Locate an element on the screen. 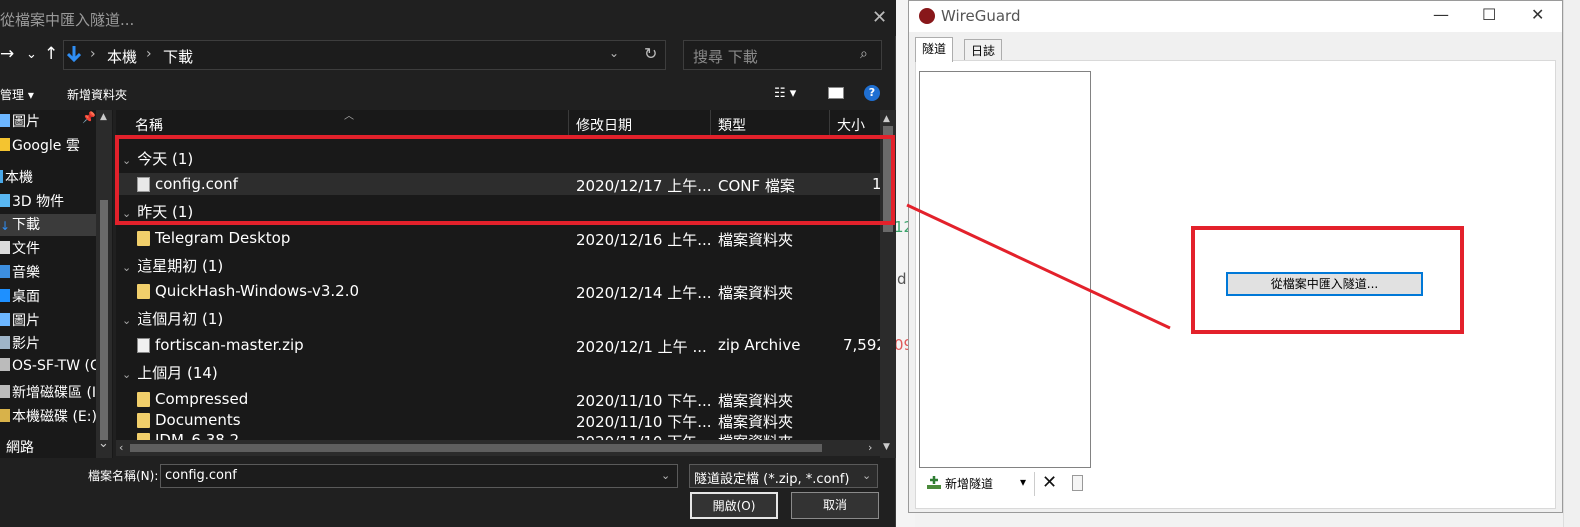 Image resolution: width=1580 pixels, height=527 pixels. sidebar-item-this-pc: 本機 is located at coordinates (16, 178).